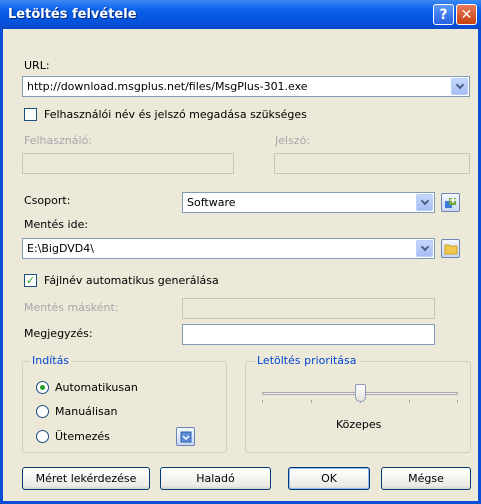  What do you see at coordinates (58, 333) in the screenshot?
I see `comment-label: Megjegyzés:` at bounding box center [58, 333].